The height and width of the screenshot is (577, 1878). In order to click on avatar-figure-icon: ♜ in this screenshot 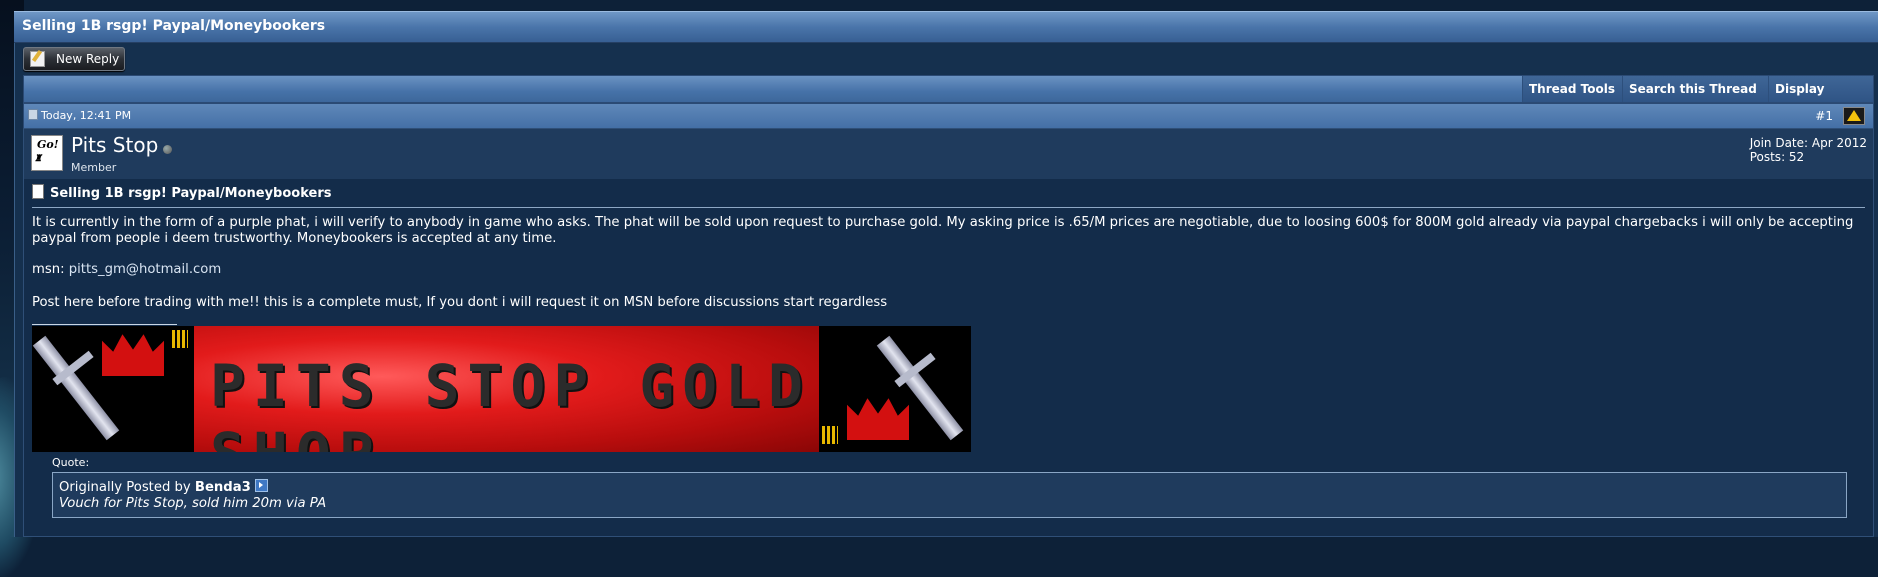, I will do `click(38, 159)`.